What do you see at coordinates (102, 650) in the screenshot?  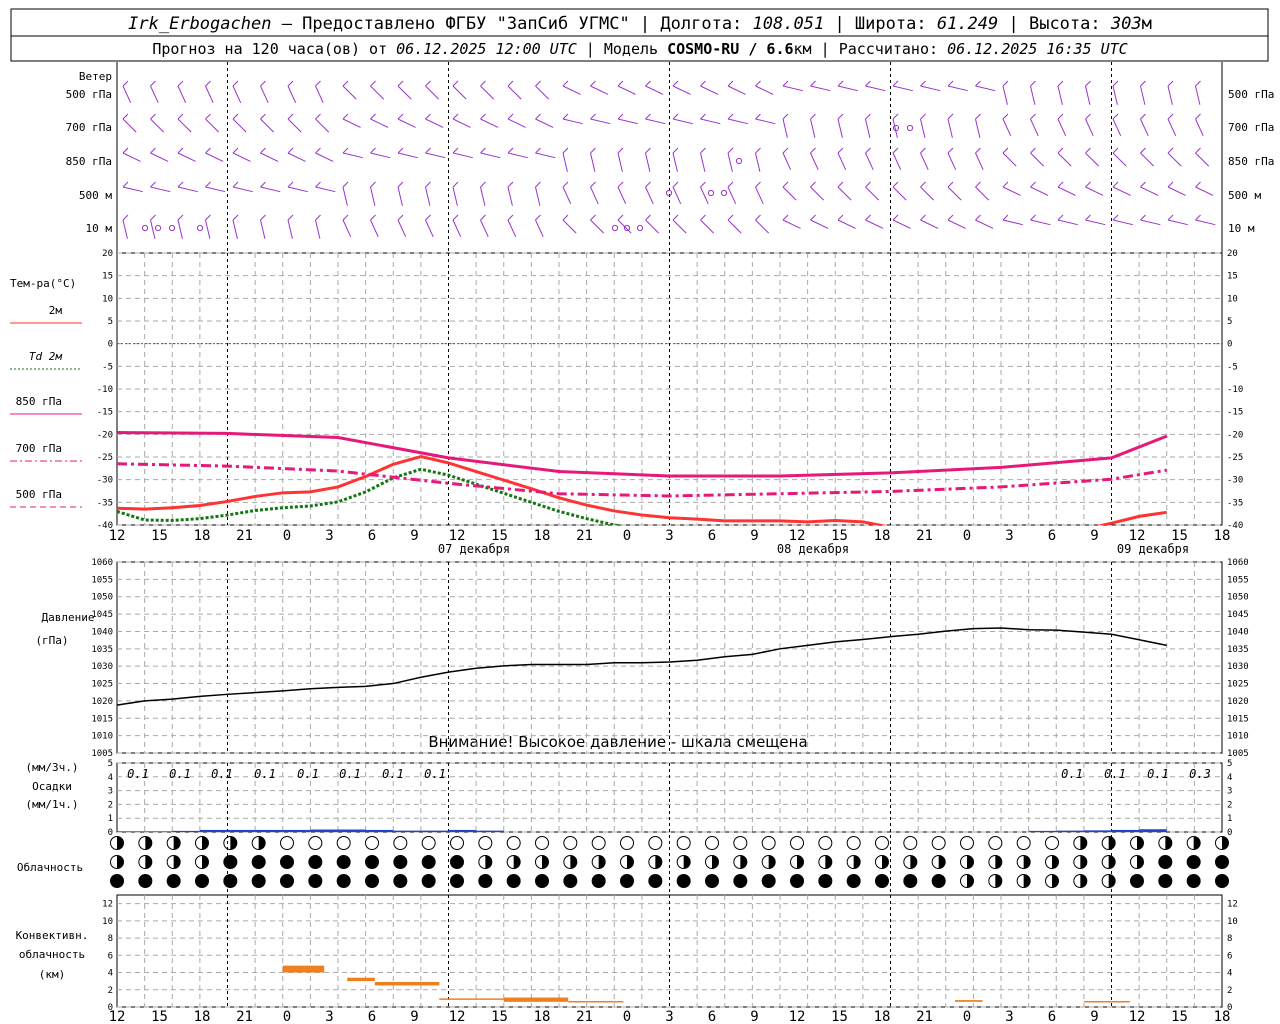 I see `pres-ytick-label: 1035` at bounding box center [102, 650].